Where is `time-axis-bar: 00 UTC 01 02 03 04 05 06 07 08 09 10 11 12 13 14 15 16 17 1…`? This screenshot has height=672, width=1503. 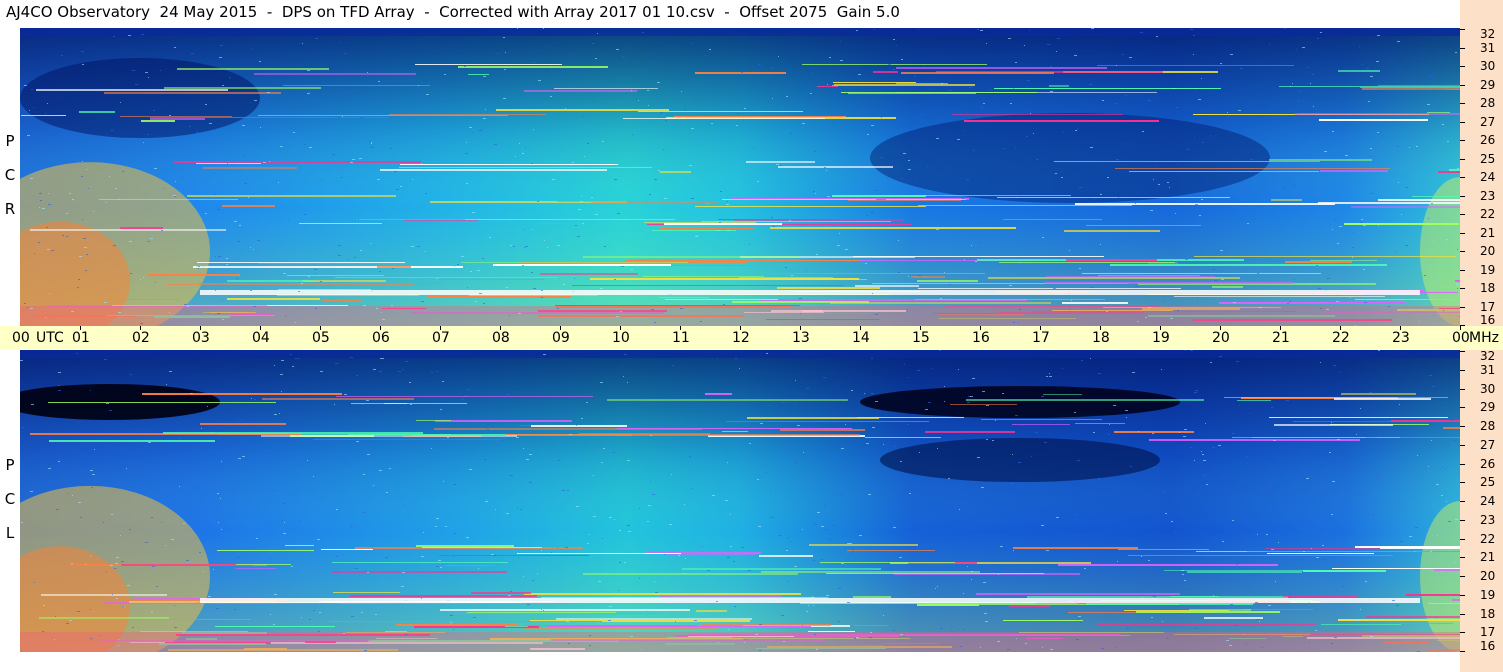 time-axis-bar: 00 UTC 01 02 03 04 05 06 07 08 09 10 11 12 13 14 15 16 17 1… is located at coordinates (751, 338).